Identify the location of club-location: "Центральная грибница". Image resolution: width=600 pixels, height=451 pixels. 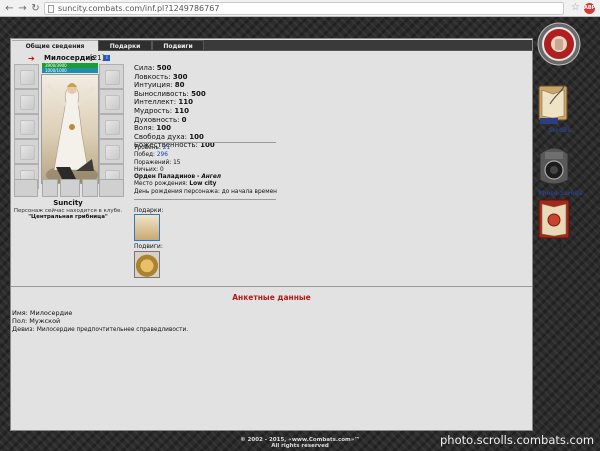
(68, 217).